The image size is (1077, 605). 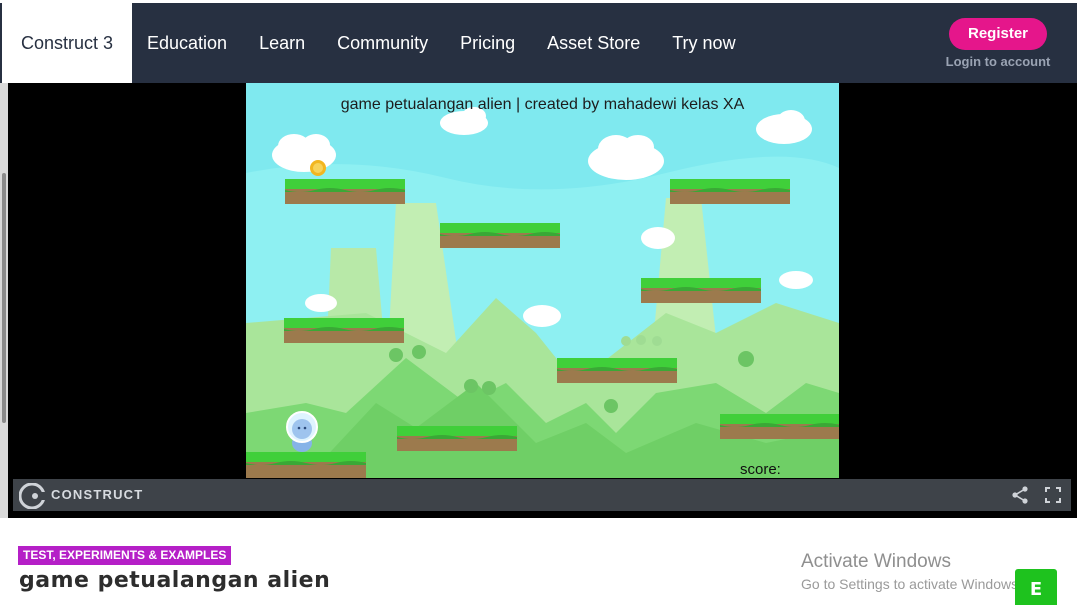 What do you see at coordinates (1036, 587) in the screenshot?
I see `e-badge-icon: E` at bounding box center [1036, 587].